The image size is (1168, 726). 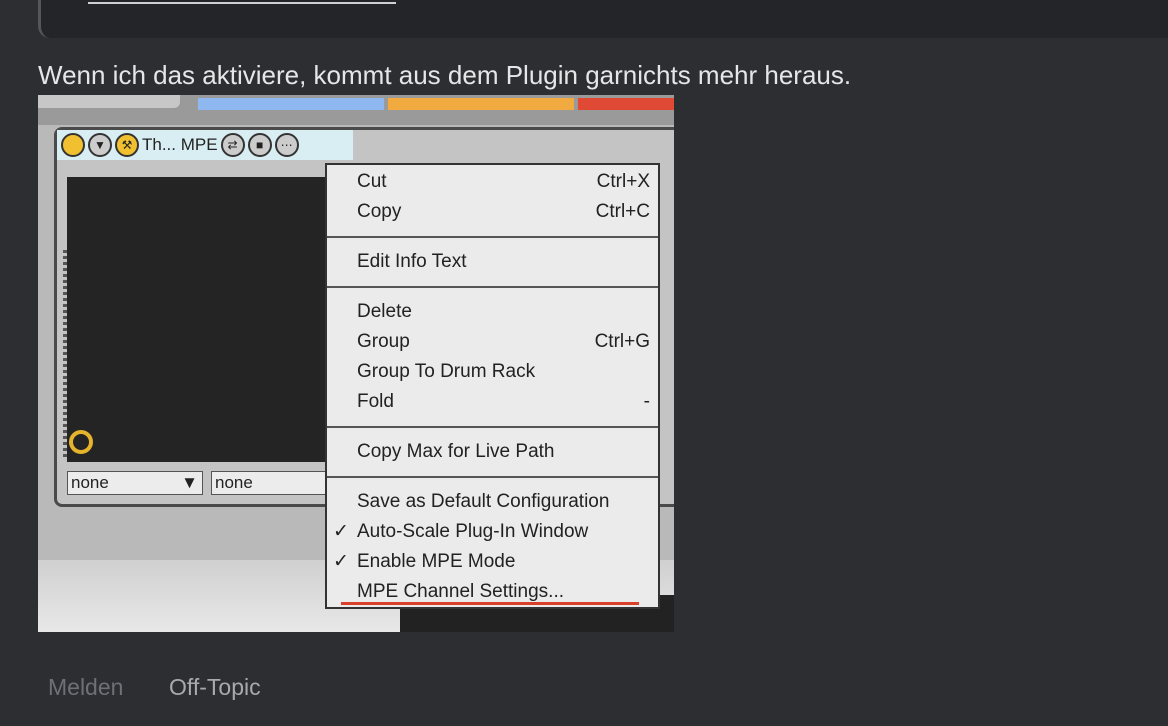 I want to click on report-button: Melden, so click(x=85, y=687).